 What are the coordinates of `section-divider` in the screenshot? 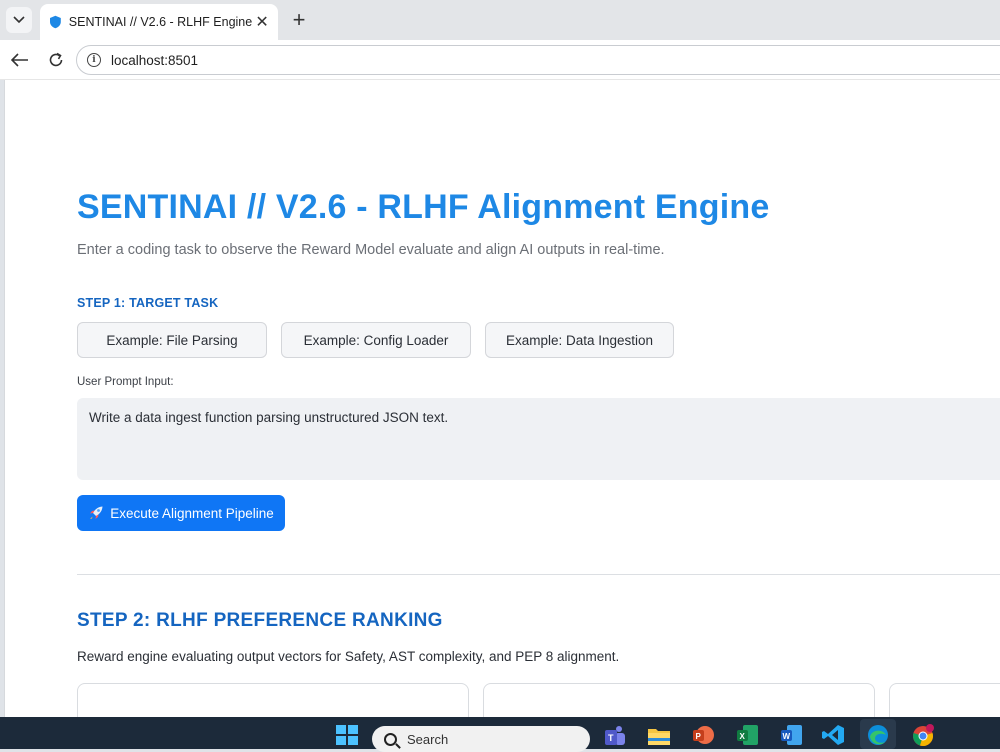 It's located at (538, 574).